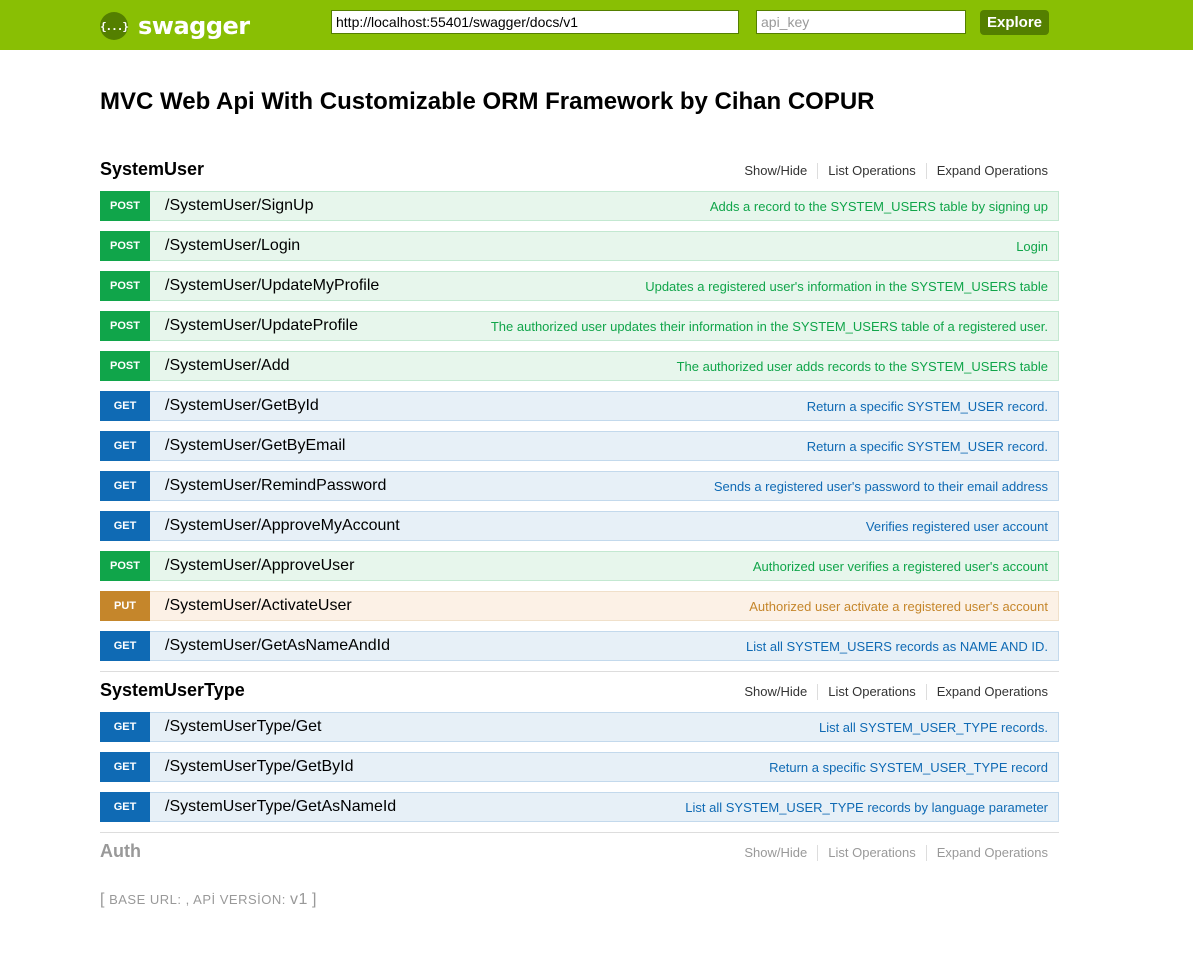 The width and height of the screenshot is (1193, 953). What do you see at coordinates (255, 446) in the screenshot?
I see `operation-path: /SystemUser/GetByEmail` at bounding box center [255, 446].